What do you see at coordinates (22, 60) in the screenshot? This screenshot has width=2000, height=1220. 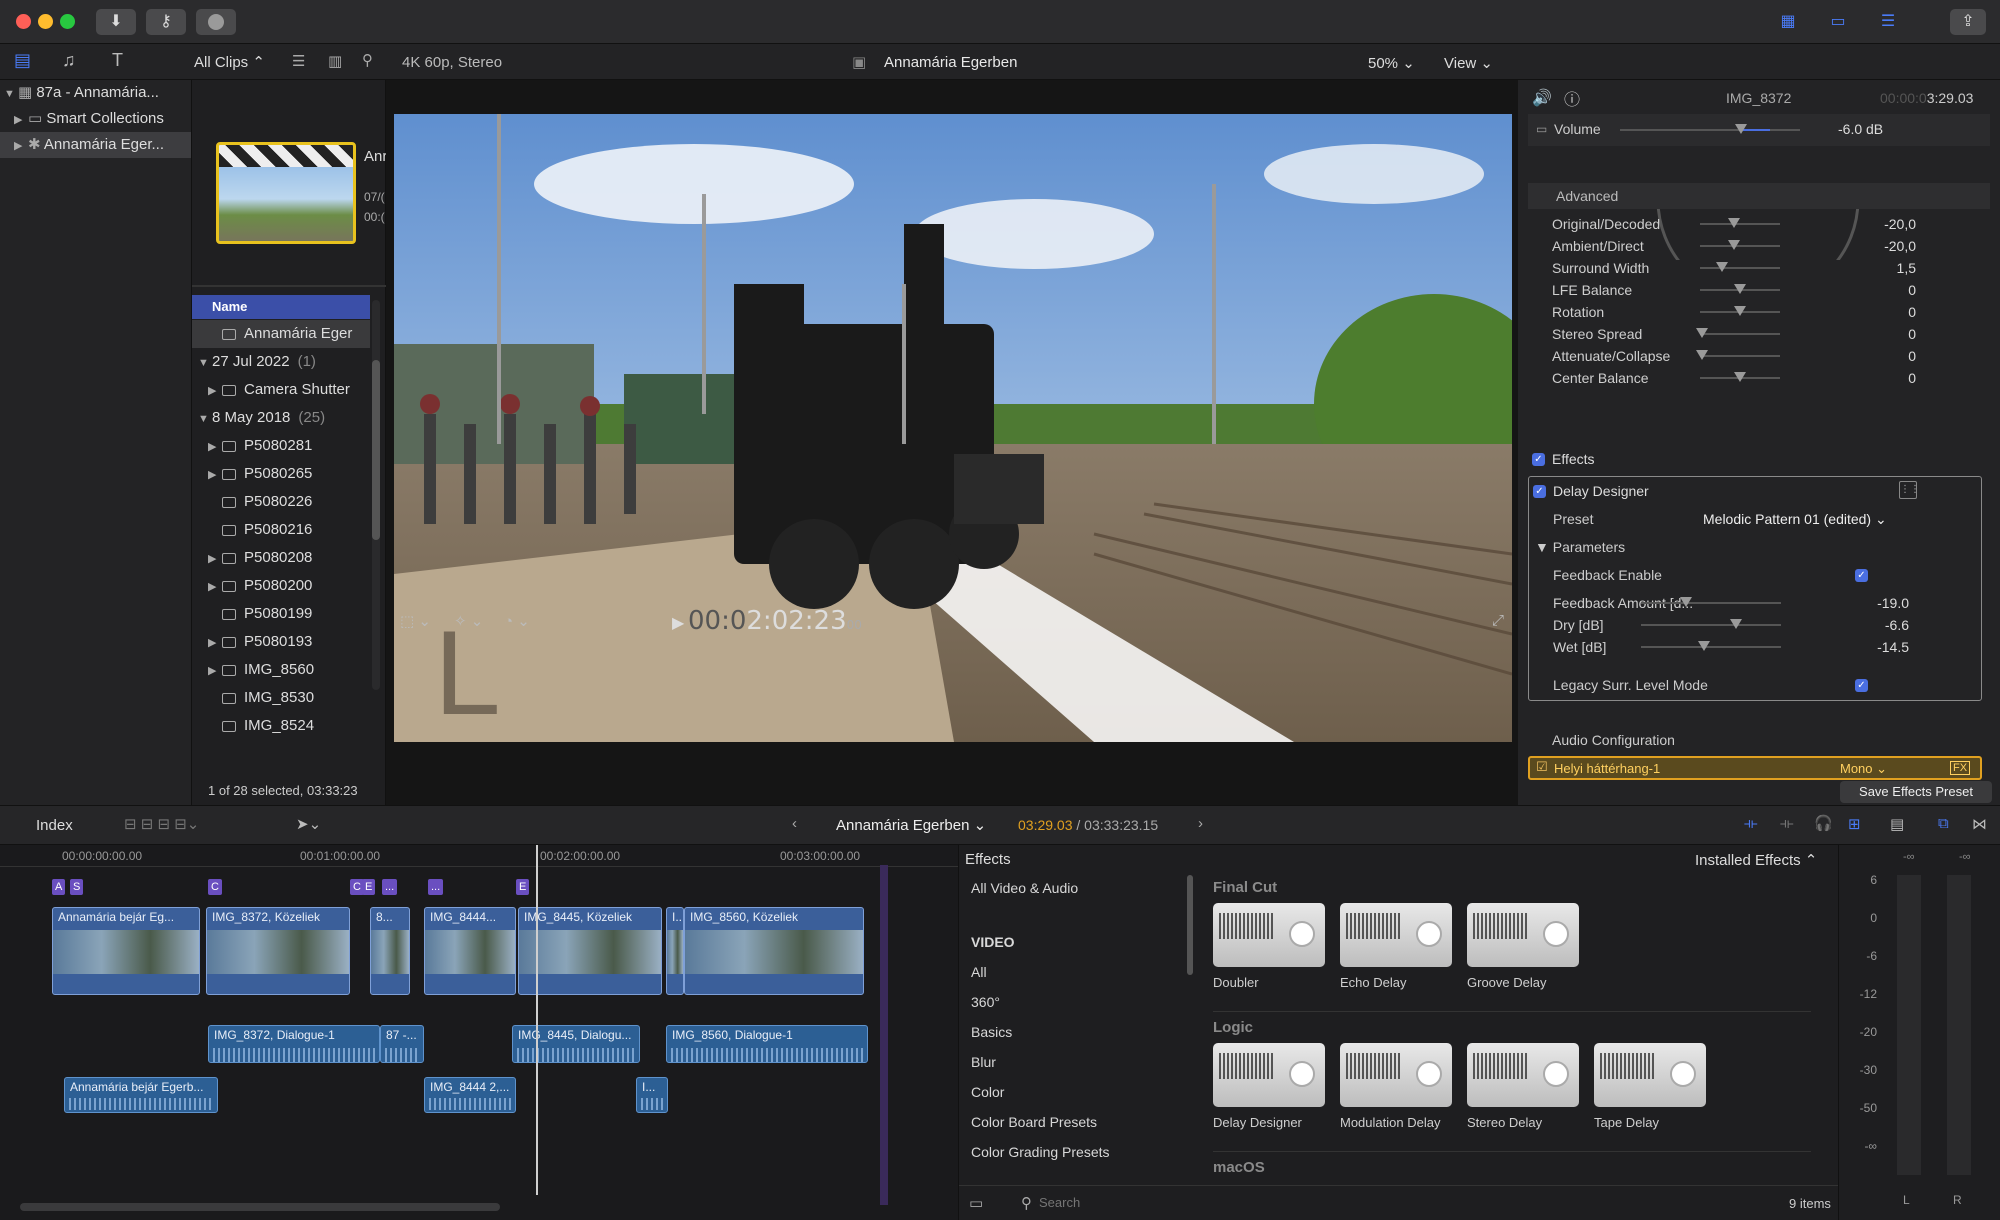 I see `libraries-icon: ▤` at bounding box center [22, 60].